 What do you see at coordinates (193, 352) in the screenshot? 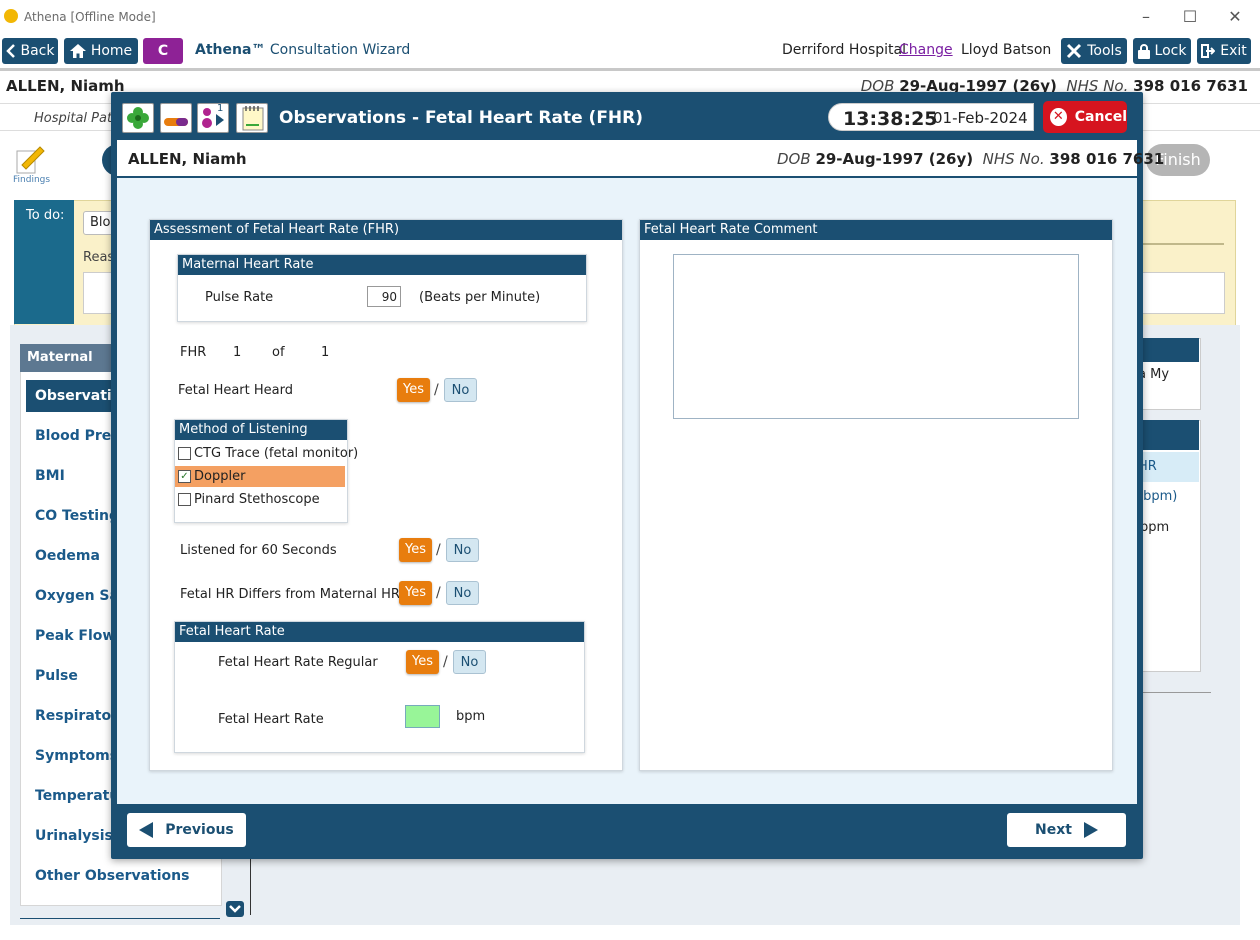
I see `fhr-label: FHR` at bounding box center [193, 352].